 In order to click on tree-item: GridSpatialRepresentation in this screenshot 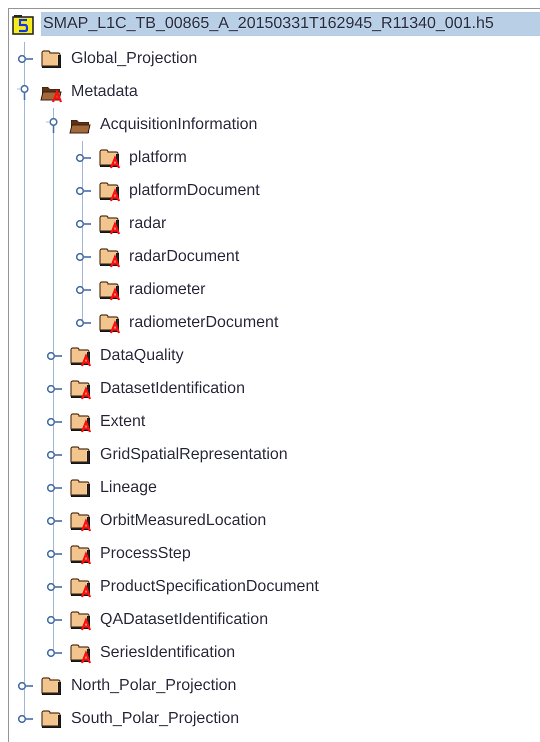, I will do `click(194, 454)`.